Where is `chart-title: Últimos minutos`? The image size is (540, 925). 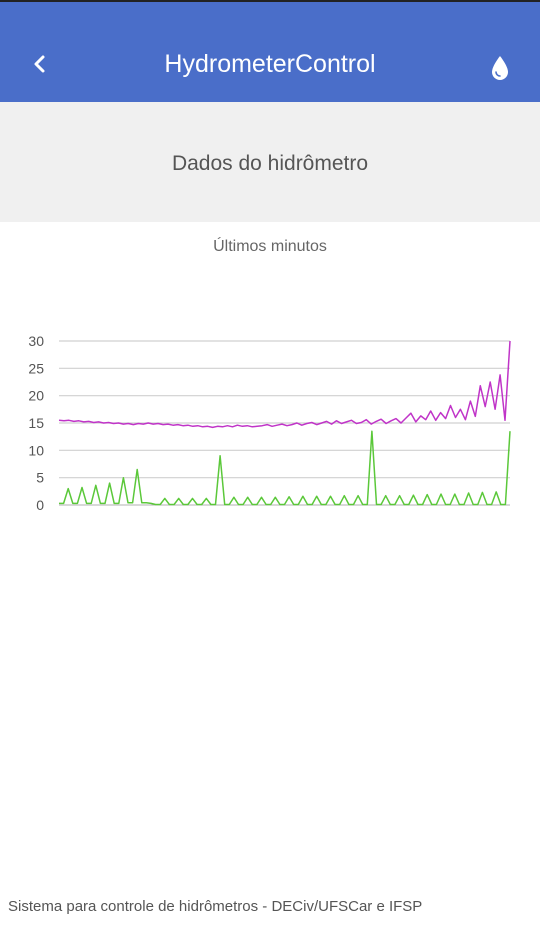
chart-title: Últimos minutos is located at coordinates (270, 246).